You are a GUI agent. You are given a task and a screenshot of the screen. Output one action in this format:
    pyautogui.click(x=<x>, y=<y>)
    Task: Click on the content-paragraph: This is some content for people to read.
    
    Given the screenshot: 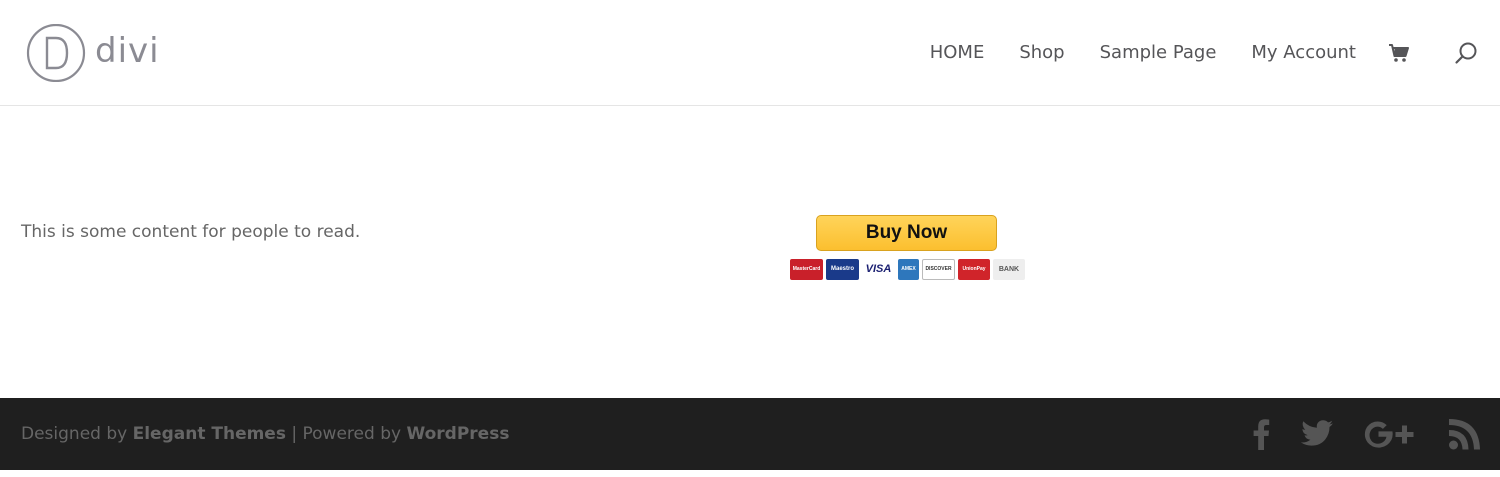 What is the action you would take?
    pyautogui.click(x=191, y=232)
    